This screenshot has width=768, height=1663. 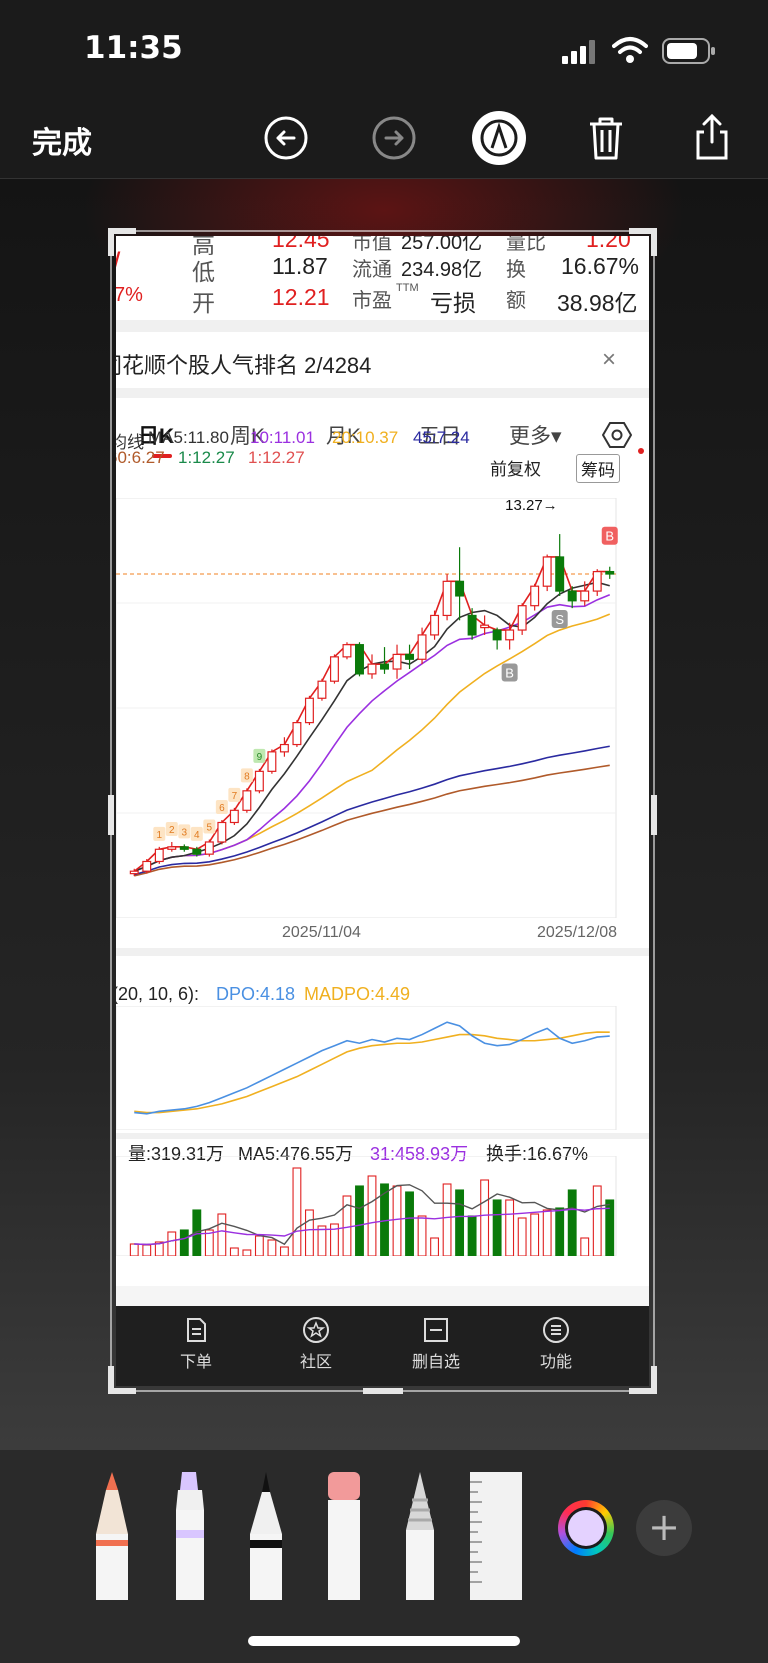 I want to click on sequence-count-label: 9, so click(x=259, y=755).